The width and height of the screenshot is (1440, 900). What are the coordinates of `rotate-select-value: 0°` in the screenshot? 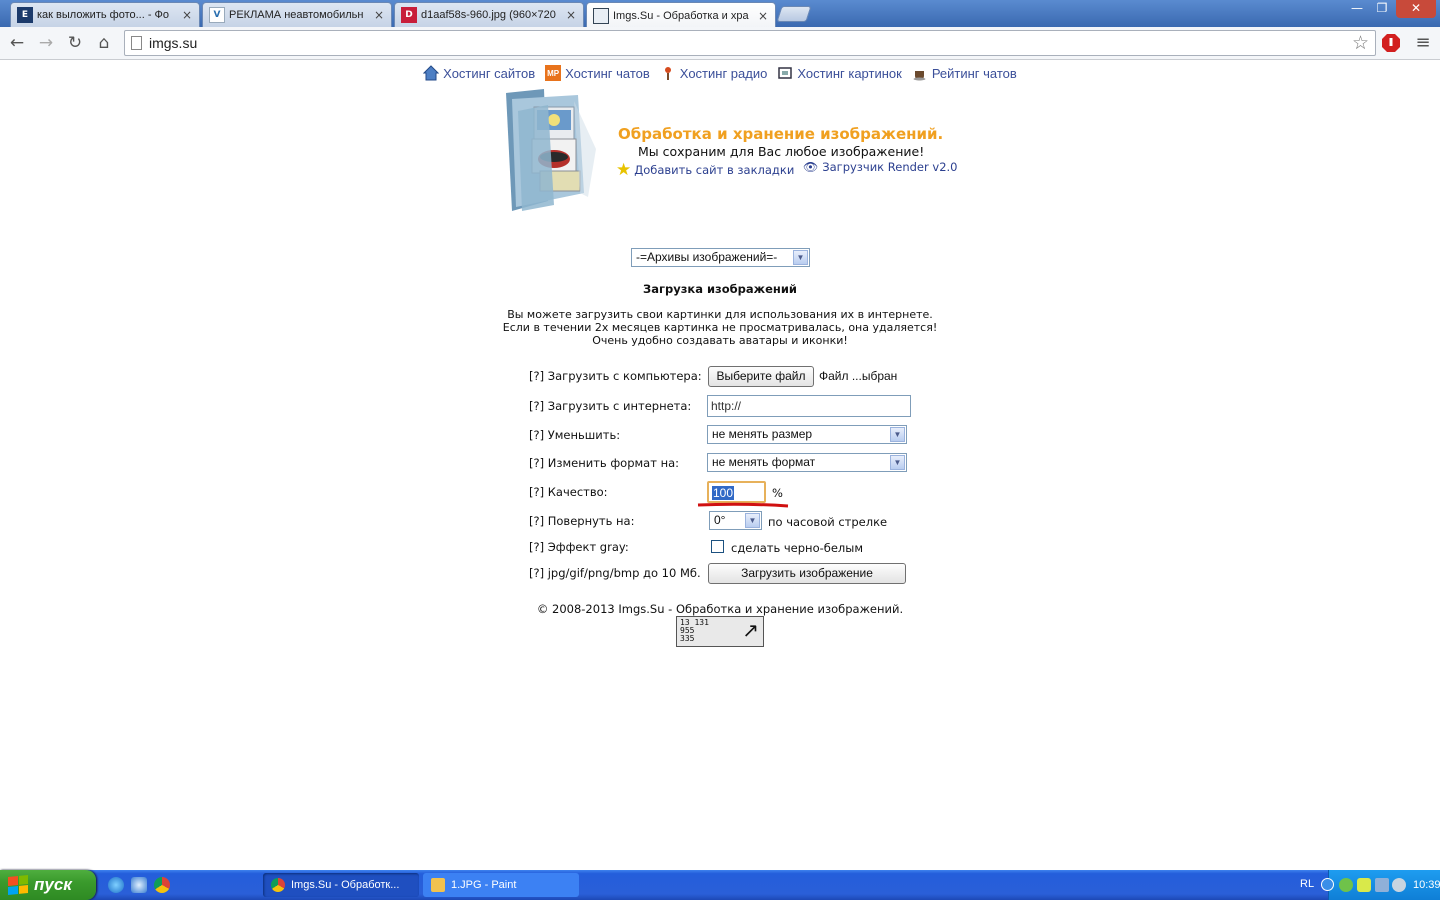 It's located at (720, 520).